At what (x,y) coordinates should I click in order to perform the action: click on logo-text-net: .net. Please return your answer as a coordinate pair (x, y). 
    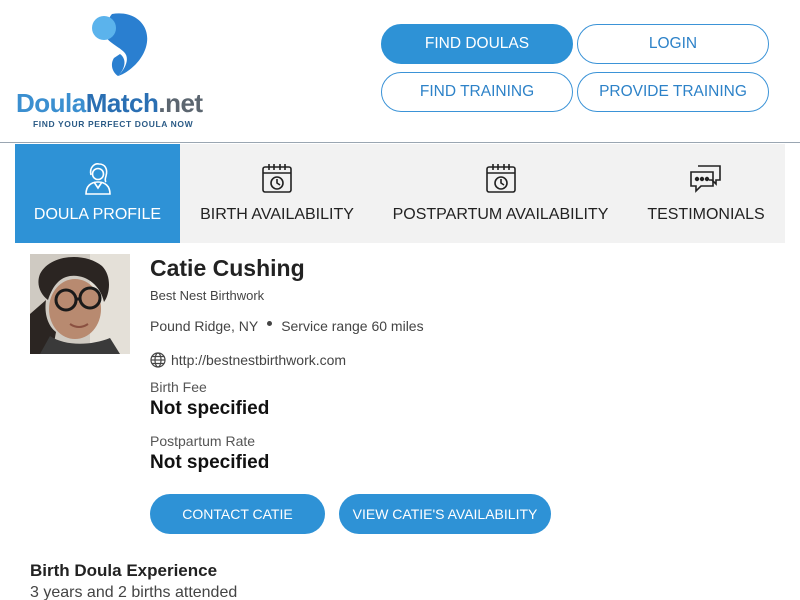
    Looking at the image, I should click on (180, 103).